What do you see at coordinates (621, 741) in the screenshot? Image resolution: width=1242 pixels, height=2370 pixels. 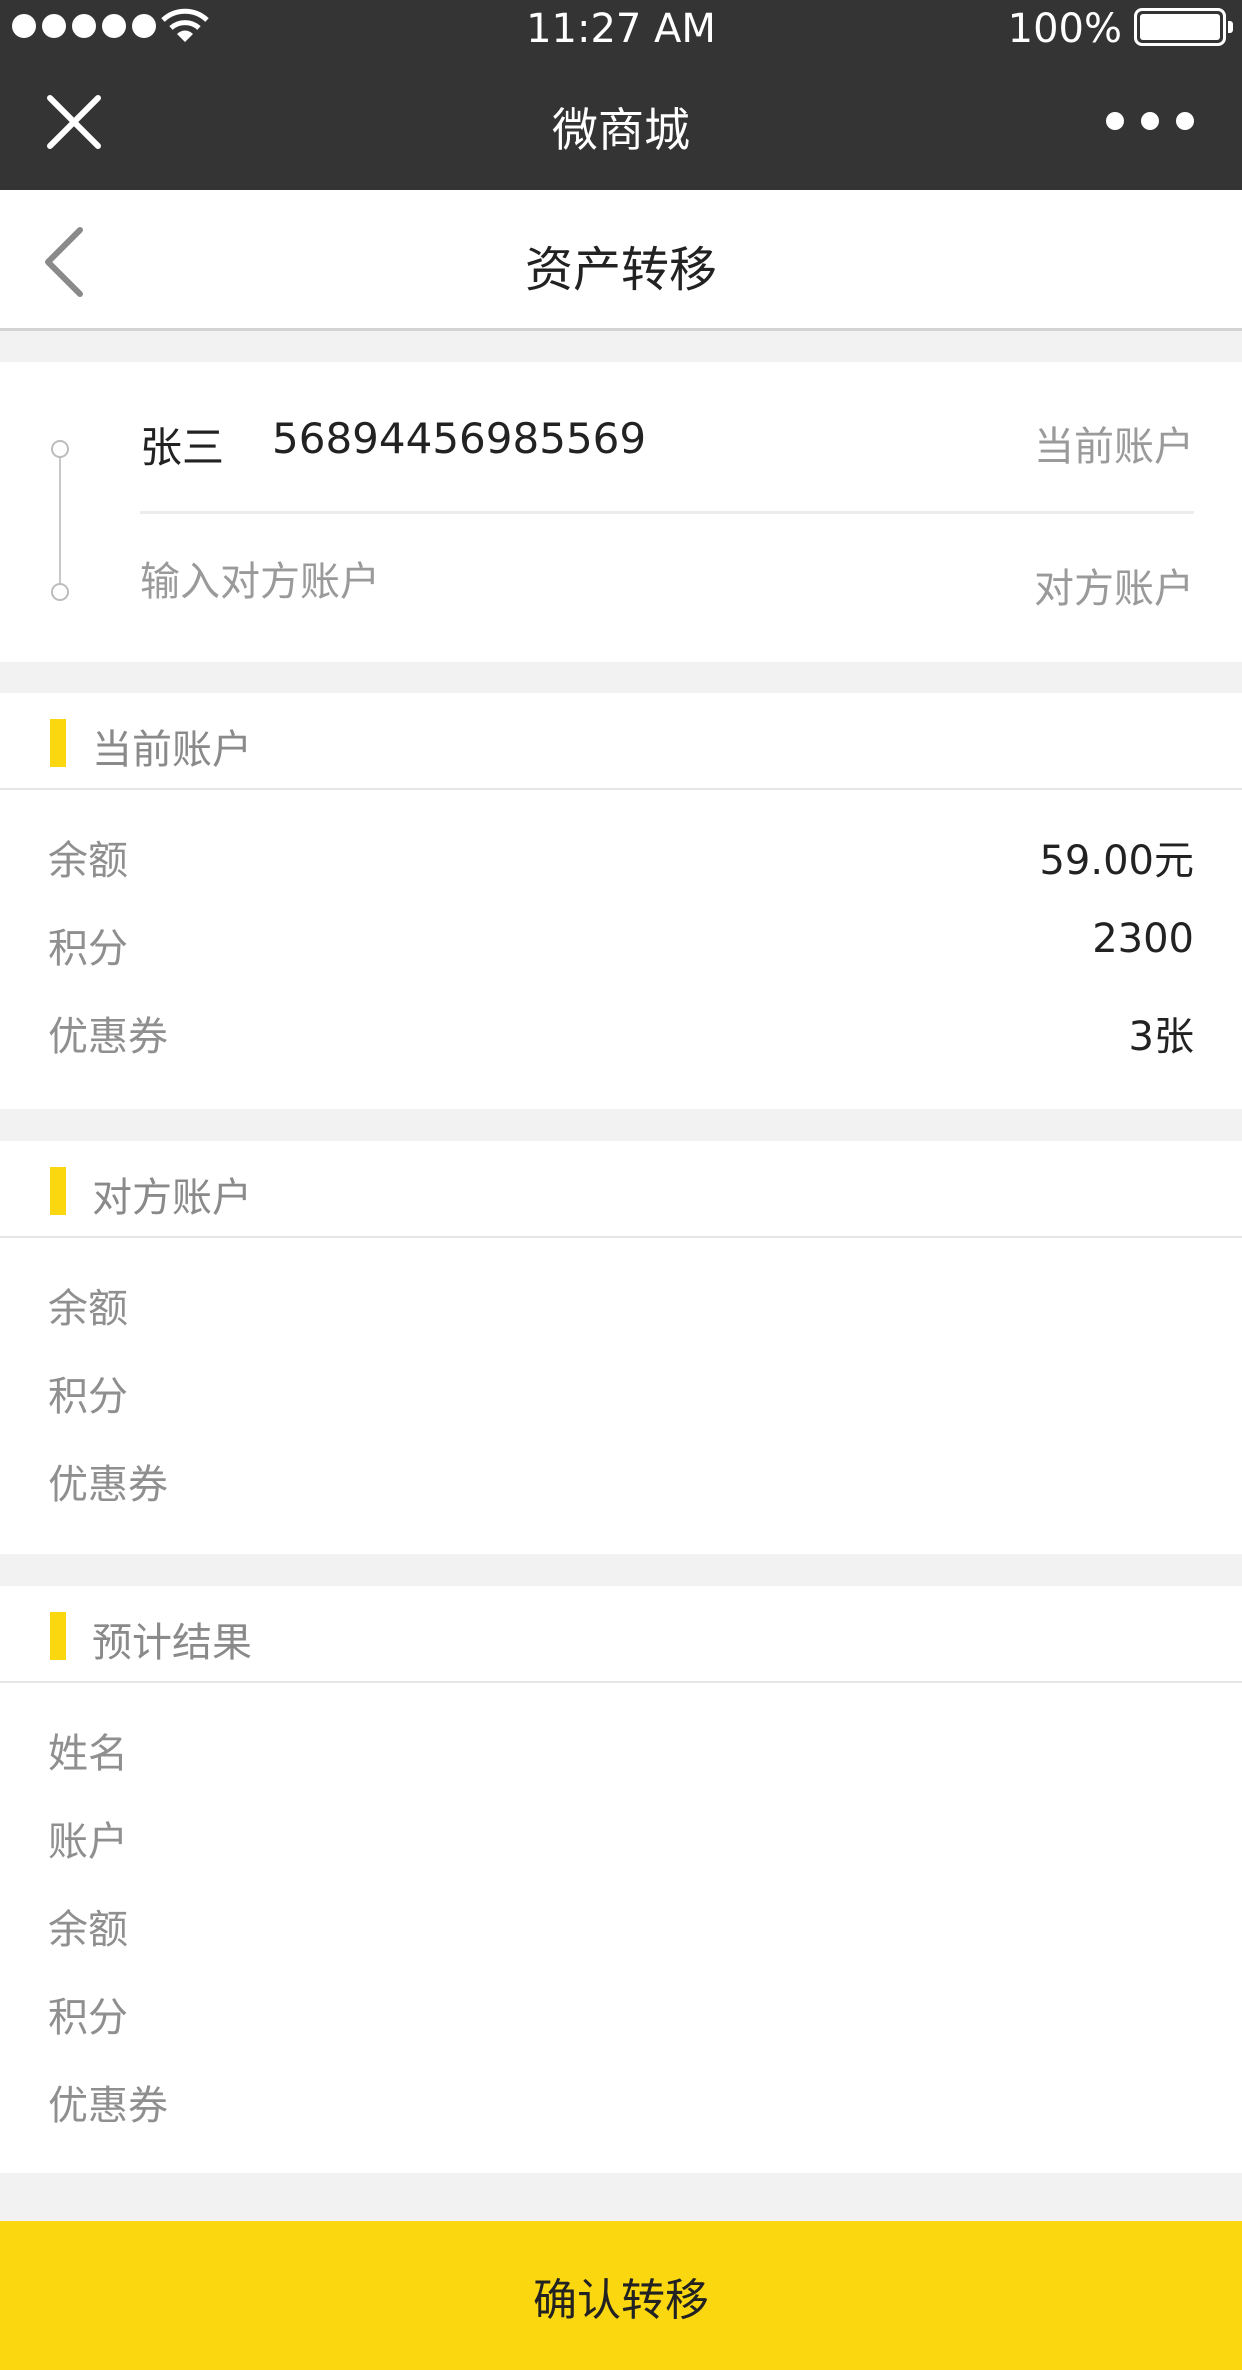 I see `section-header: 当前账户` at bounding box center [621, 741].